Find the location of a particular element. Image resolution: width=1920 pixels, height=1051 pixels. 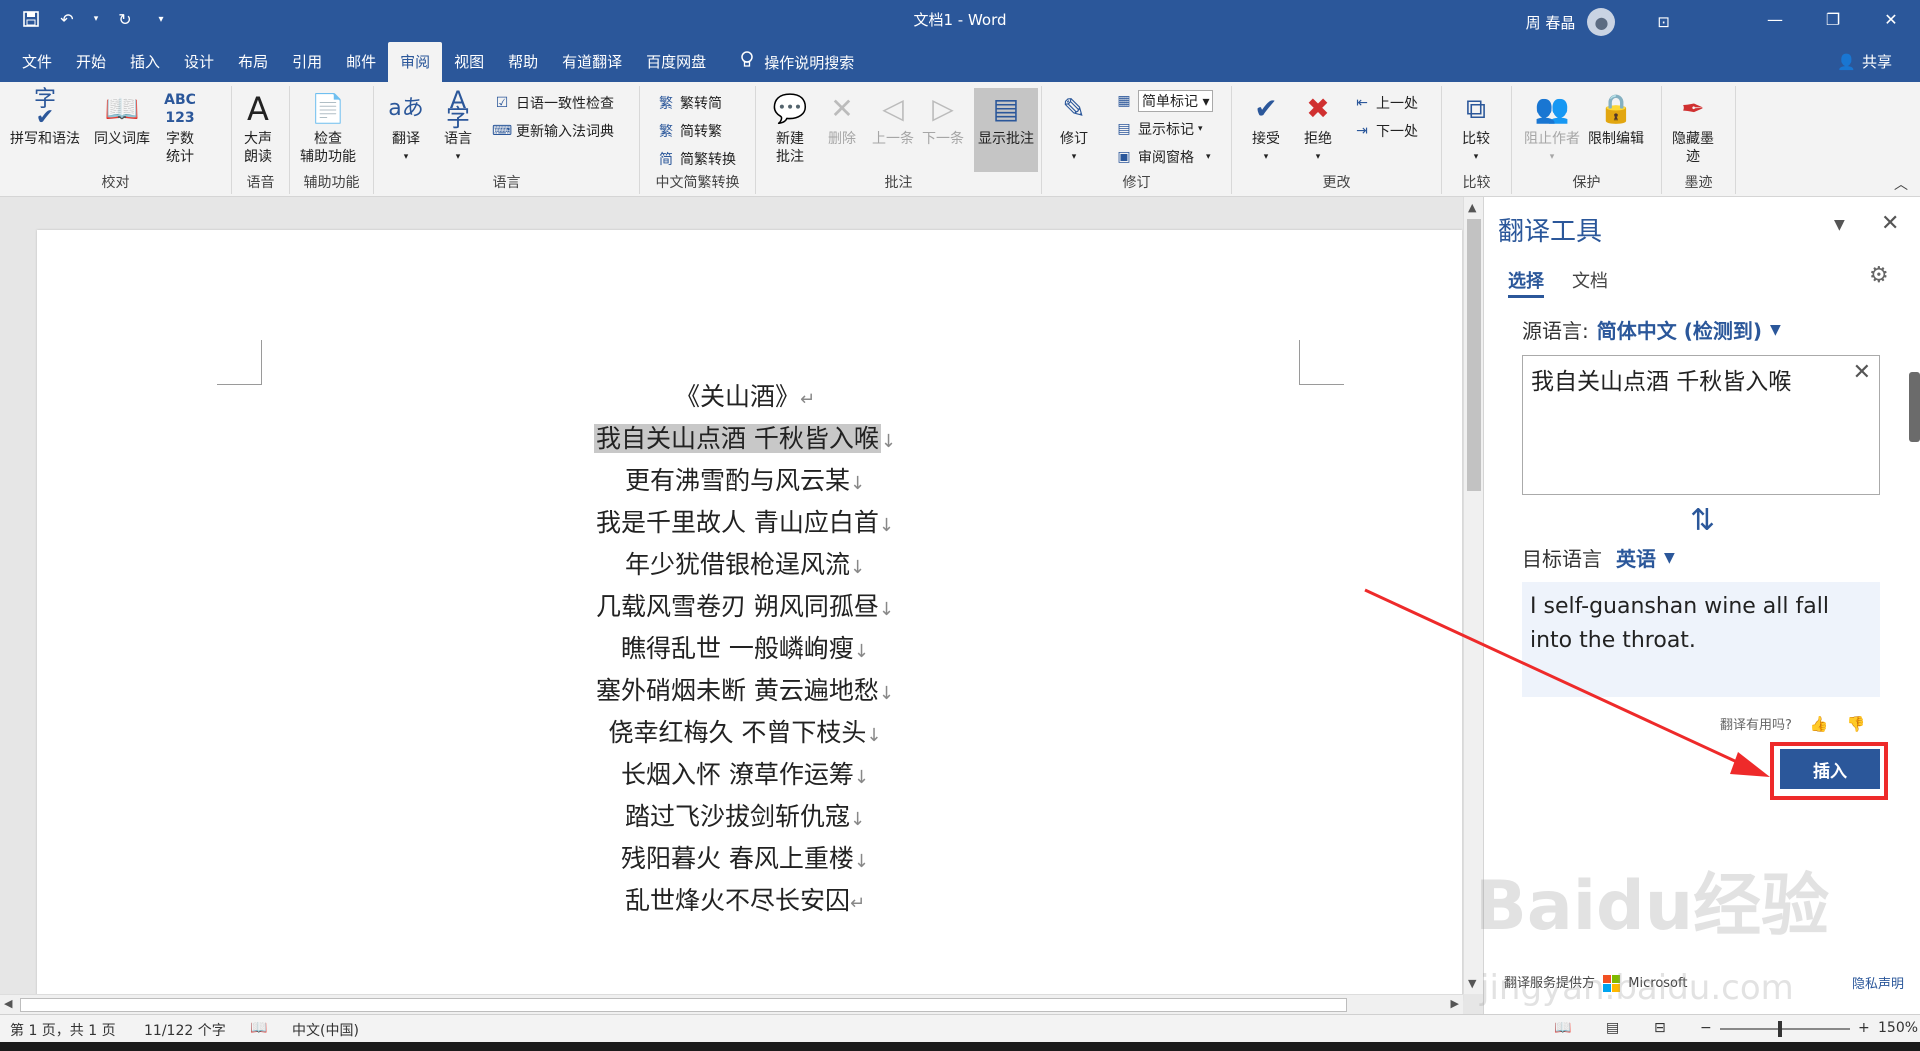

check-accessibility-button: 📄 检查 辅助功能 is located at coordinates (328, 127).